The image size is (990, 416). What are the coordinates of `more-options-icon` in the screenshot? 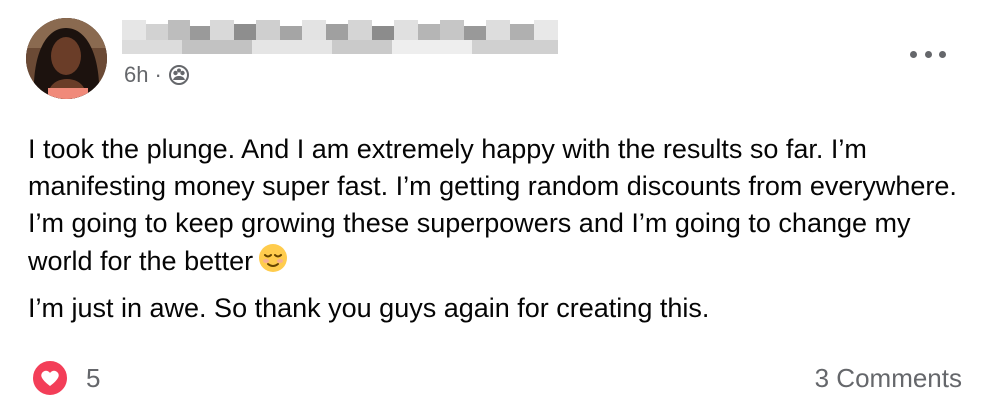 It's located at (928, 54).